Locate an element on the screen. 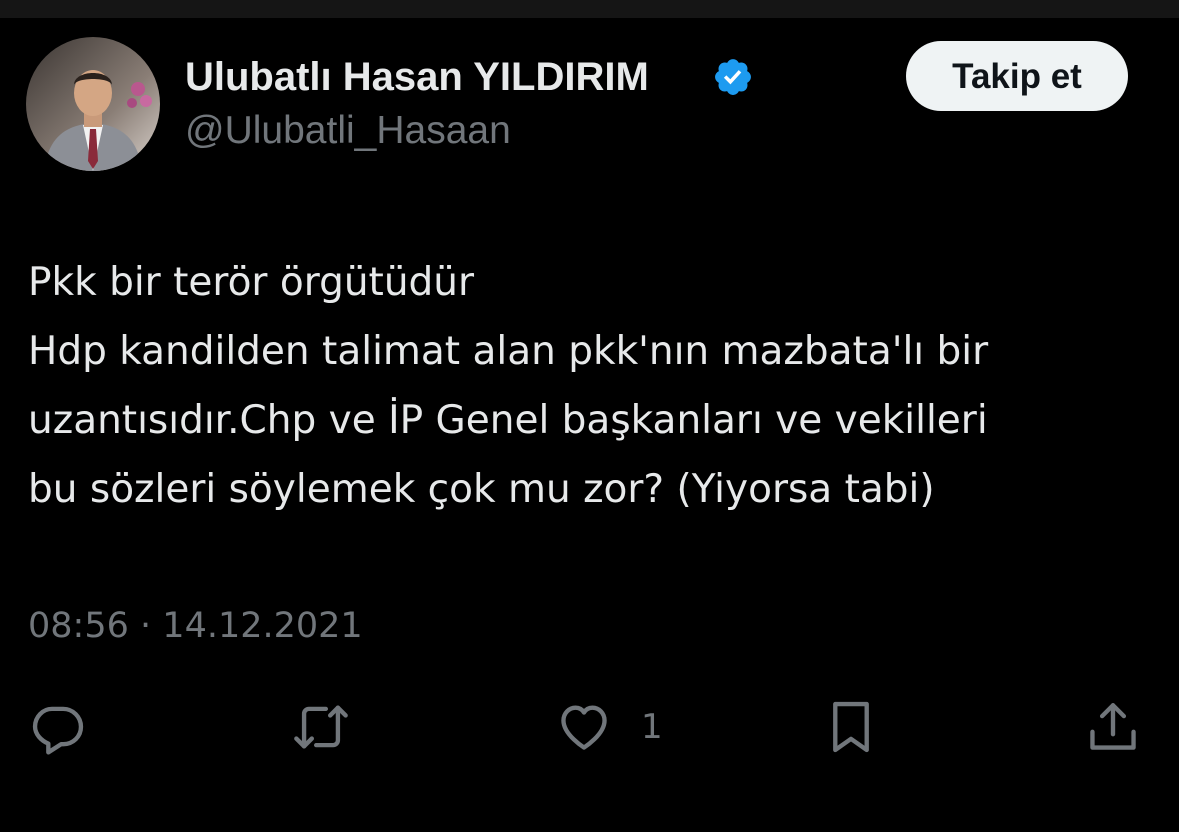  top-strip is located at coordinates (589, 9).